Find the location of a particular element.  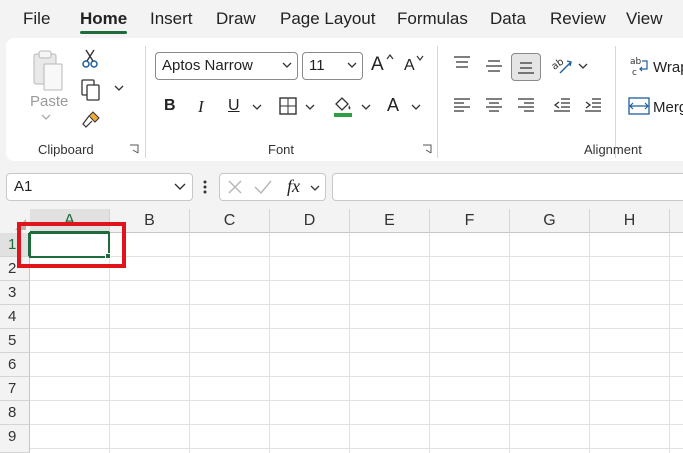

row-header-3: 3 is located at coordinates (15, 293).